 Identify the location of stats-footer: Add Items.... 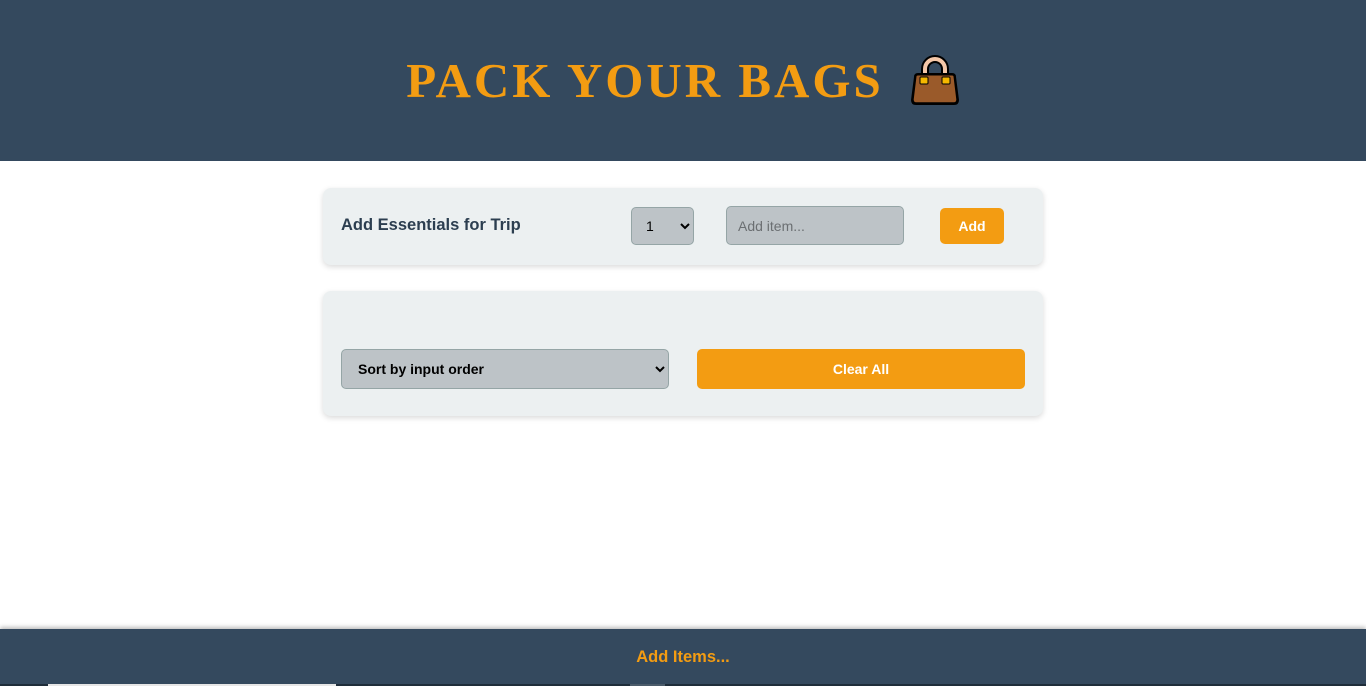
(683, 657).